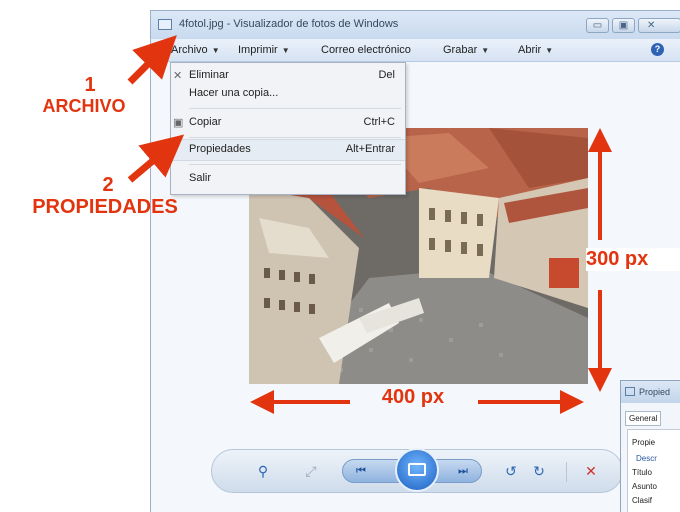 This screenshot has width=680, height=512. I want to click on arrow-to-propiedades, so click(156, 158).